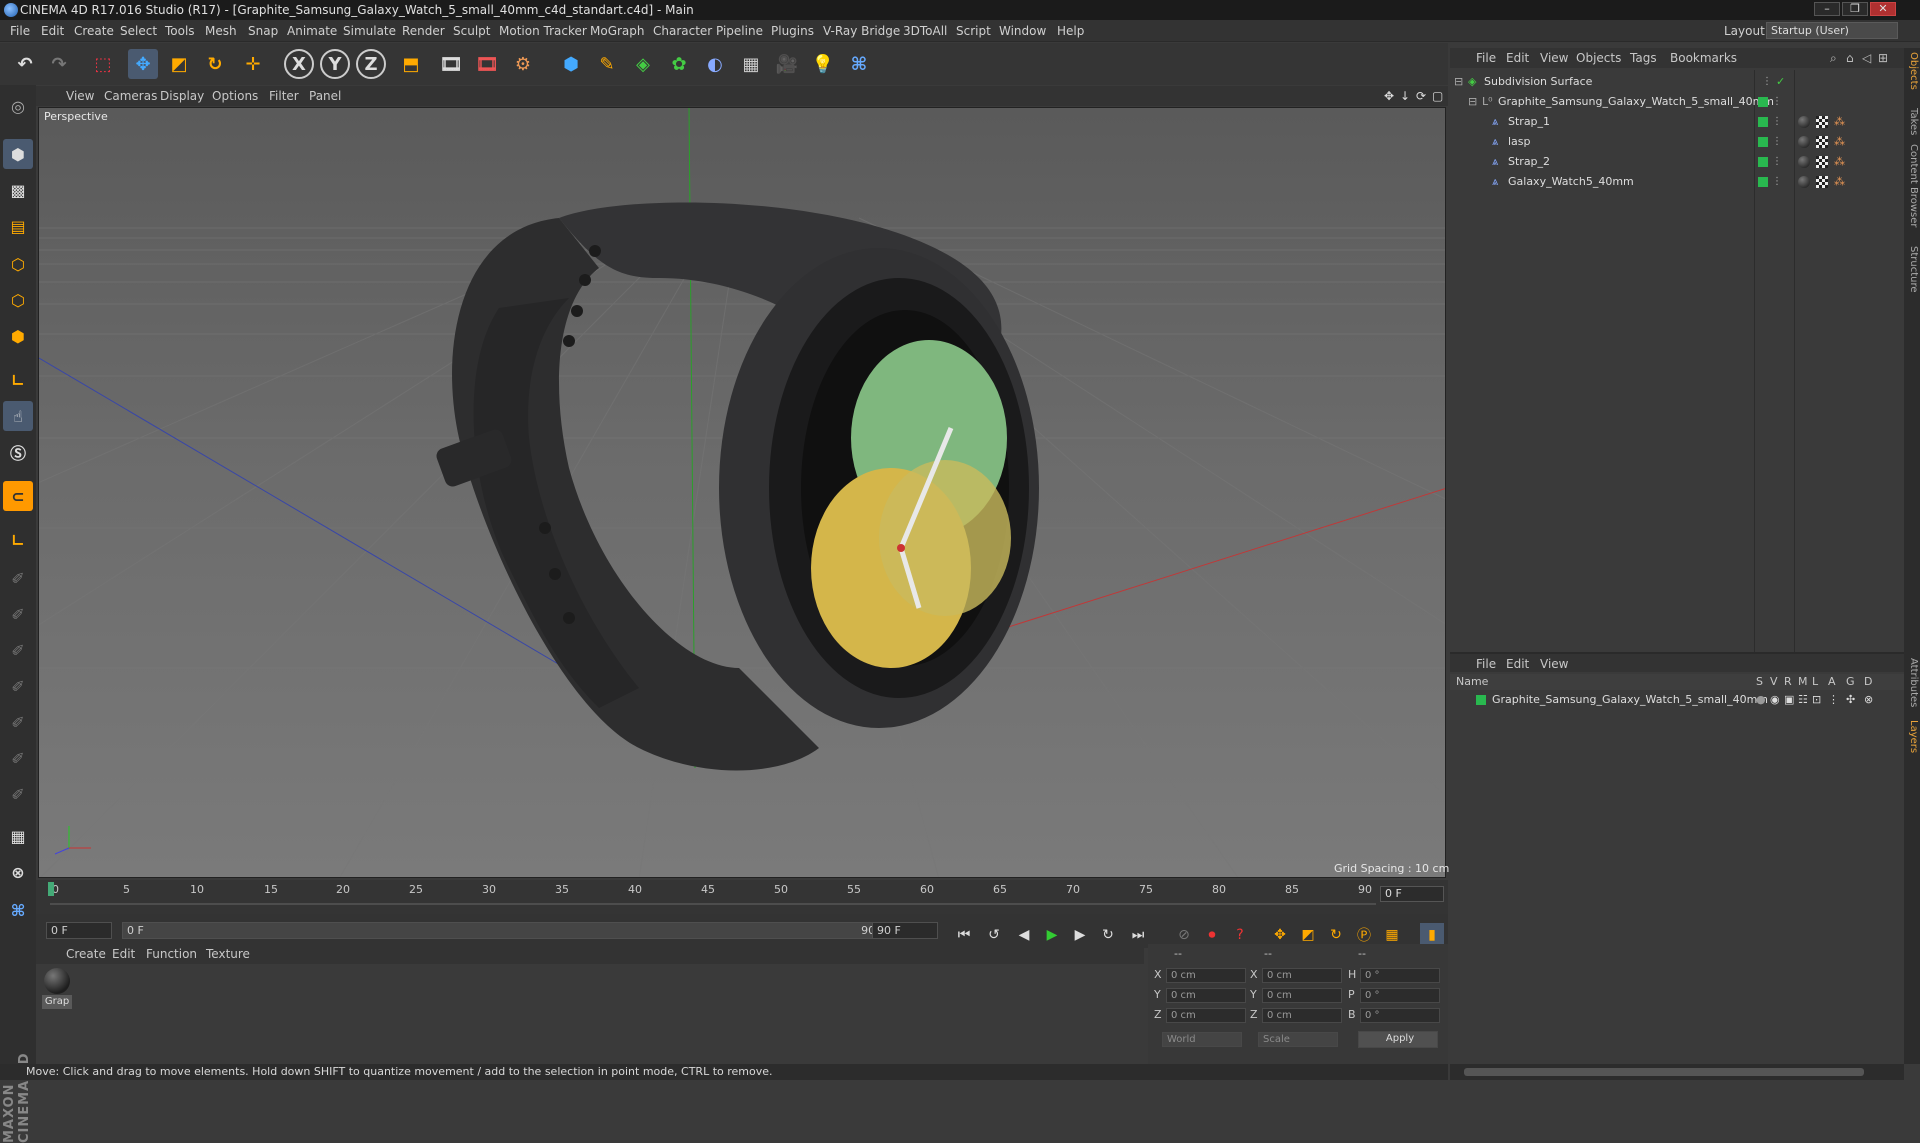 The image size is (1920, 1143). I want to click on size-y-field: 0 cm, so click(1302, 995).